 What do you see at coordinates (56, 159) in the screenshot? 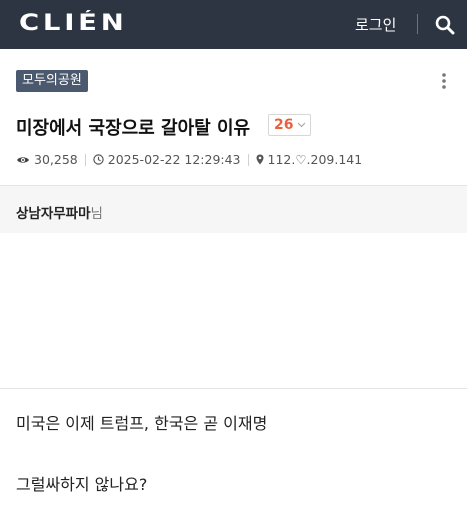
I see `views-count: 30,258` at bounding box center [56, 159].